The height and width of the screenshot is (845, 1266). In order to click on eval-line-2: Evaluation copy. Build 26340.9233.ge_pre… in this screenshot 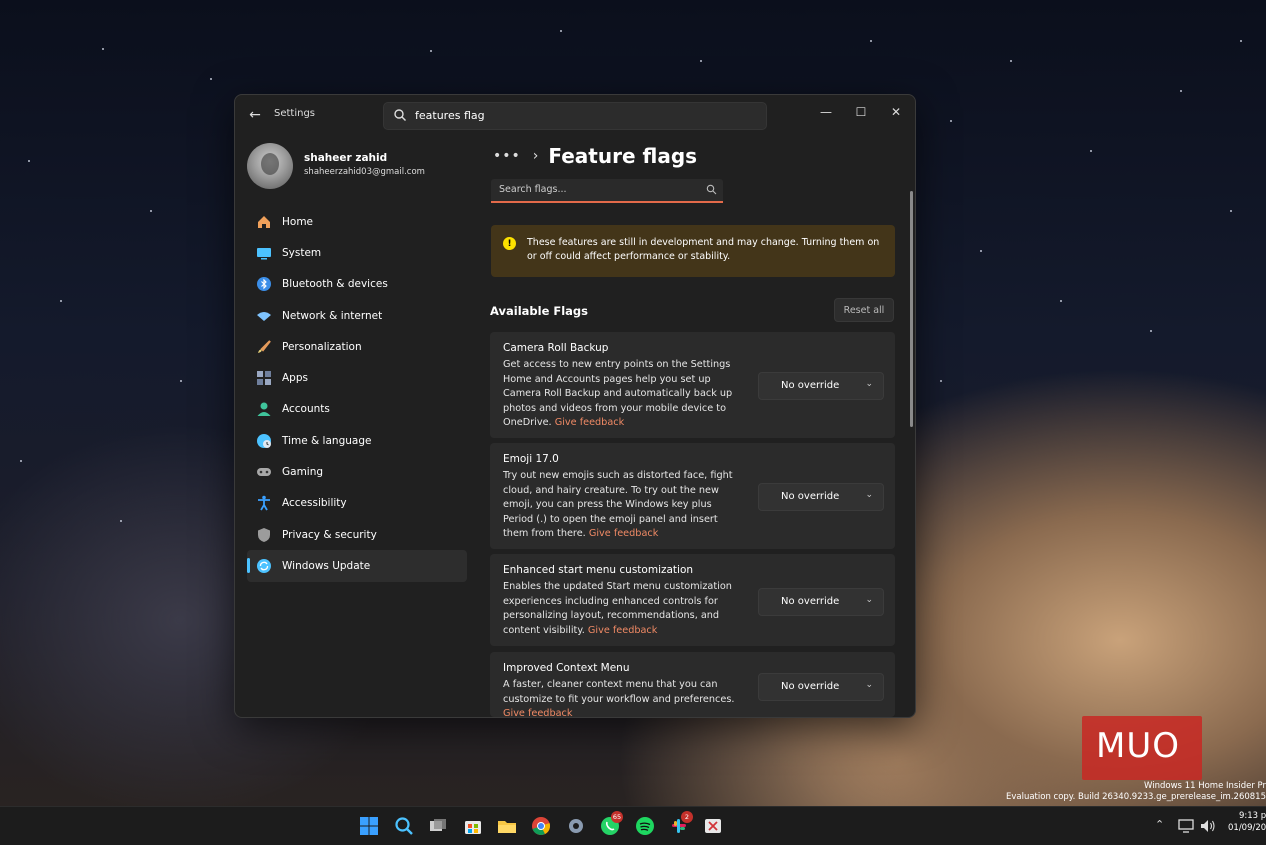, I will do `click(1135, 797)`.